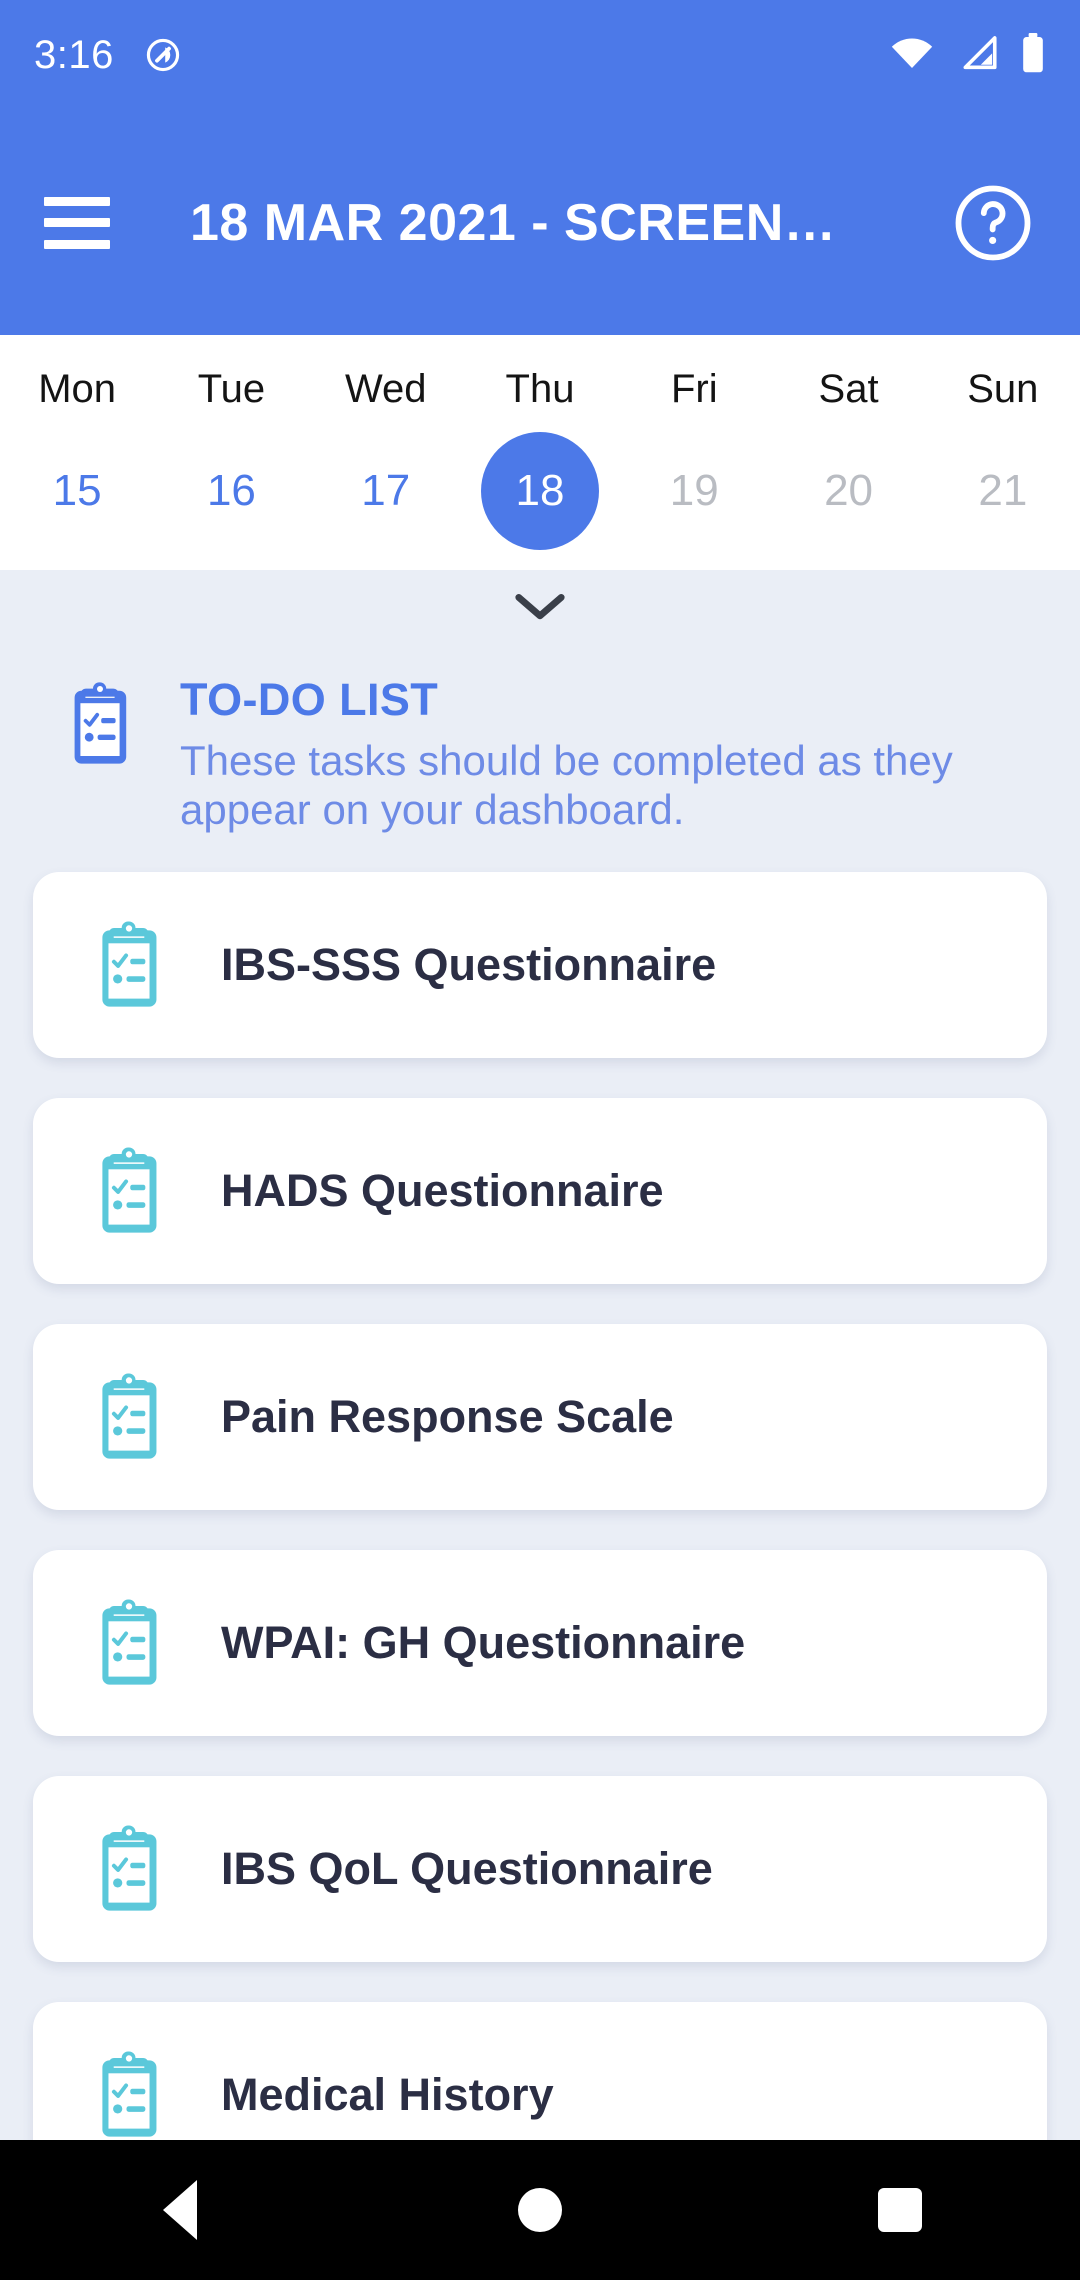  I want to click on do-not-disturb-icon, so click(163, 55).